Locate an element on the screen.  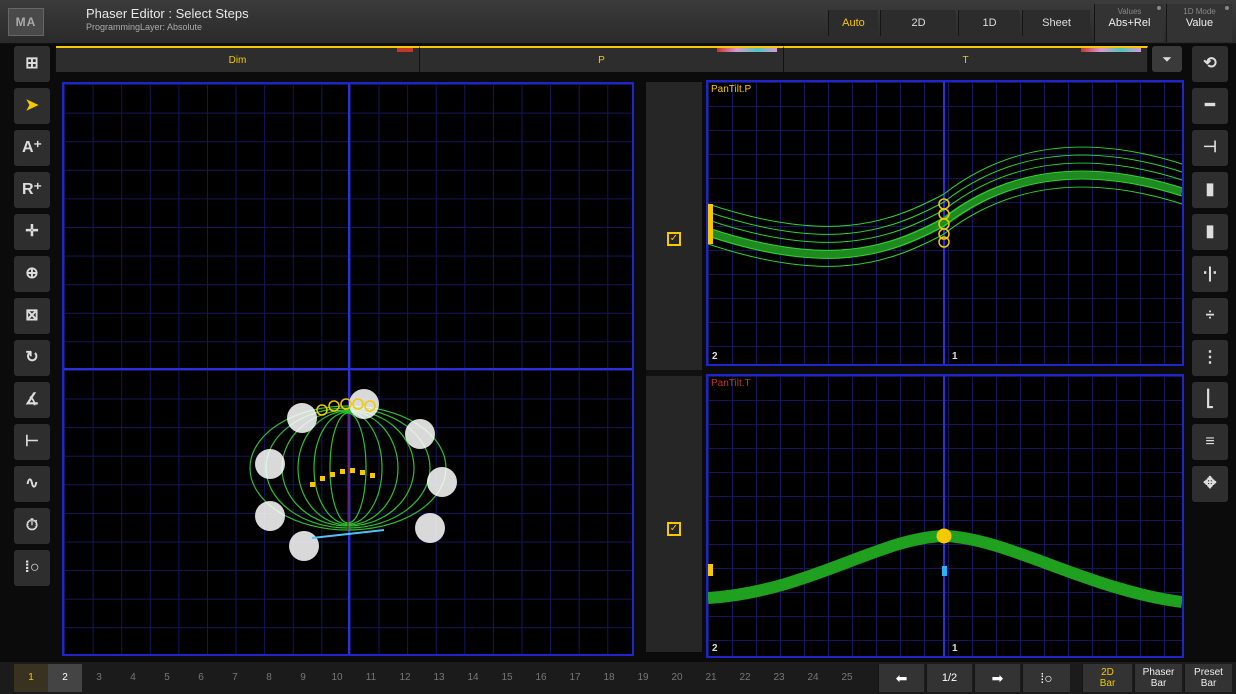
window-subtitle: ProgrammingLayer: Absolute is located at coordinates (144, 27).